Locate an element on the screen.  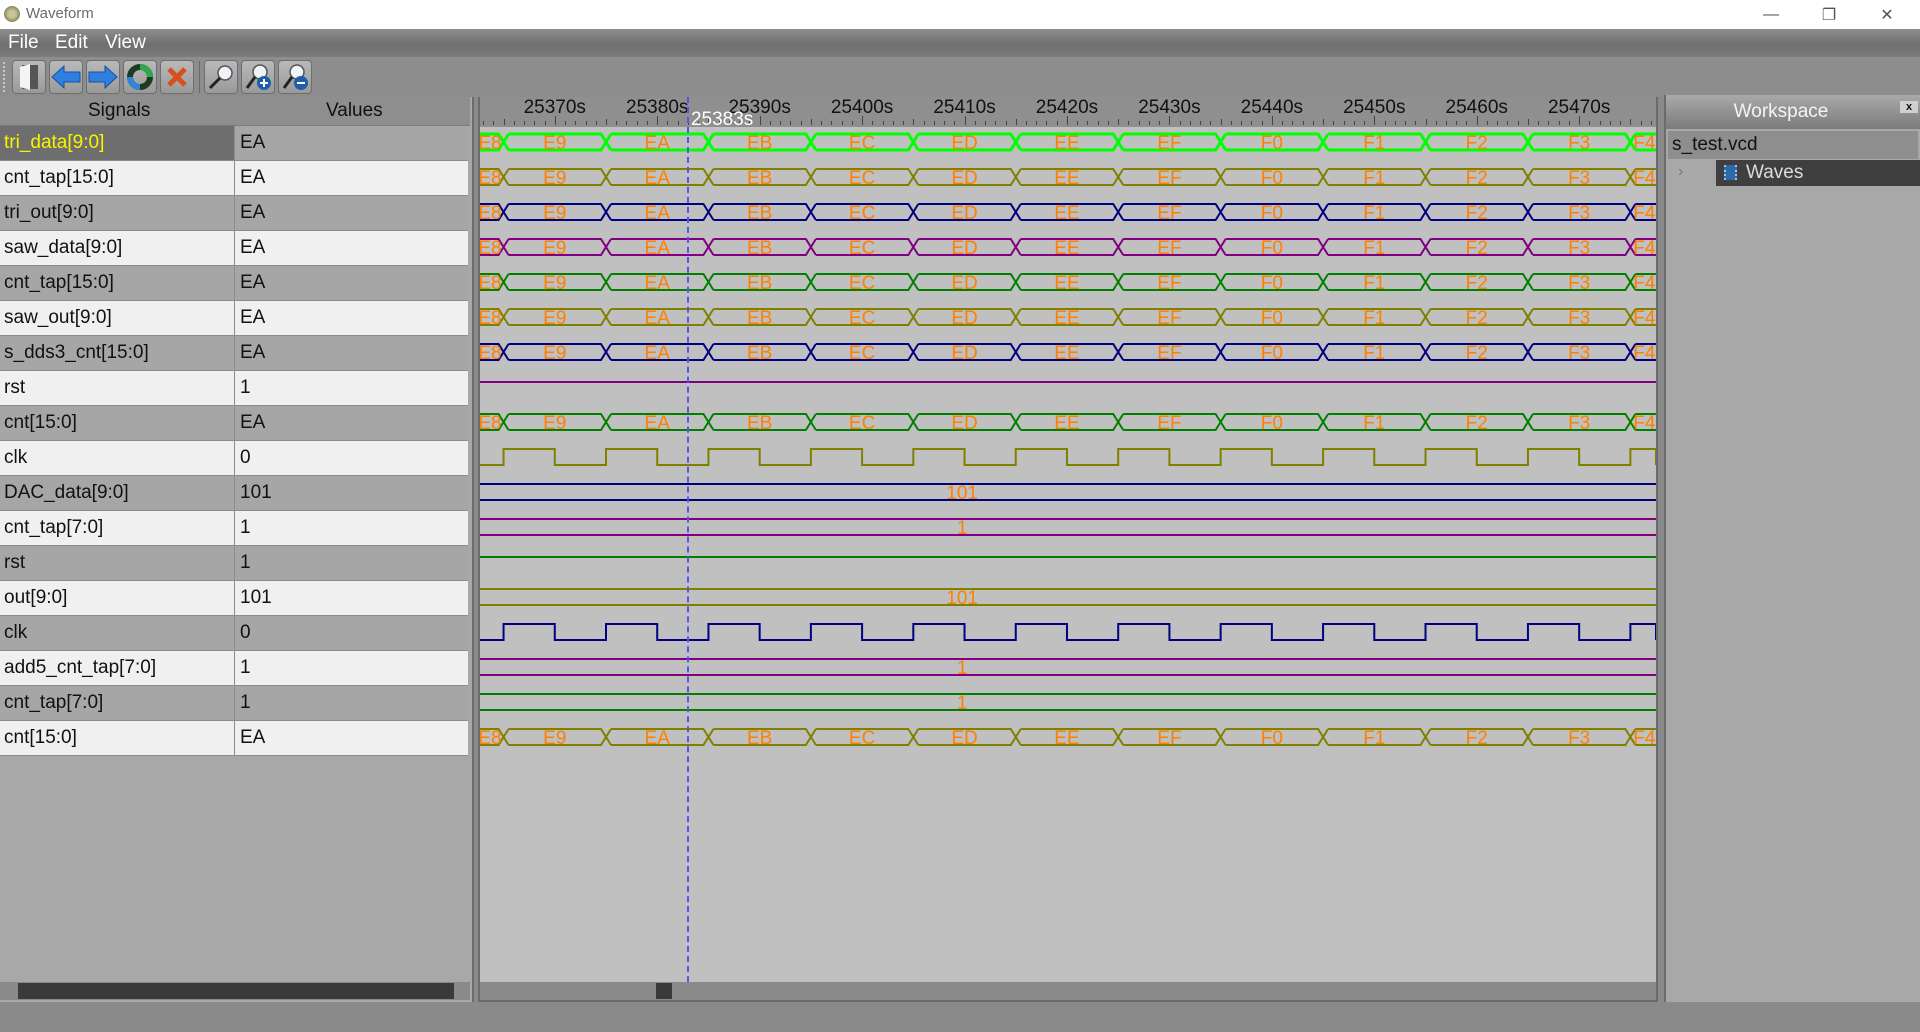
menu-view: View is located at coordinates (125, 43).